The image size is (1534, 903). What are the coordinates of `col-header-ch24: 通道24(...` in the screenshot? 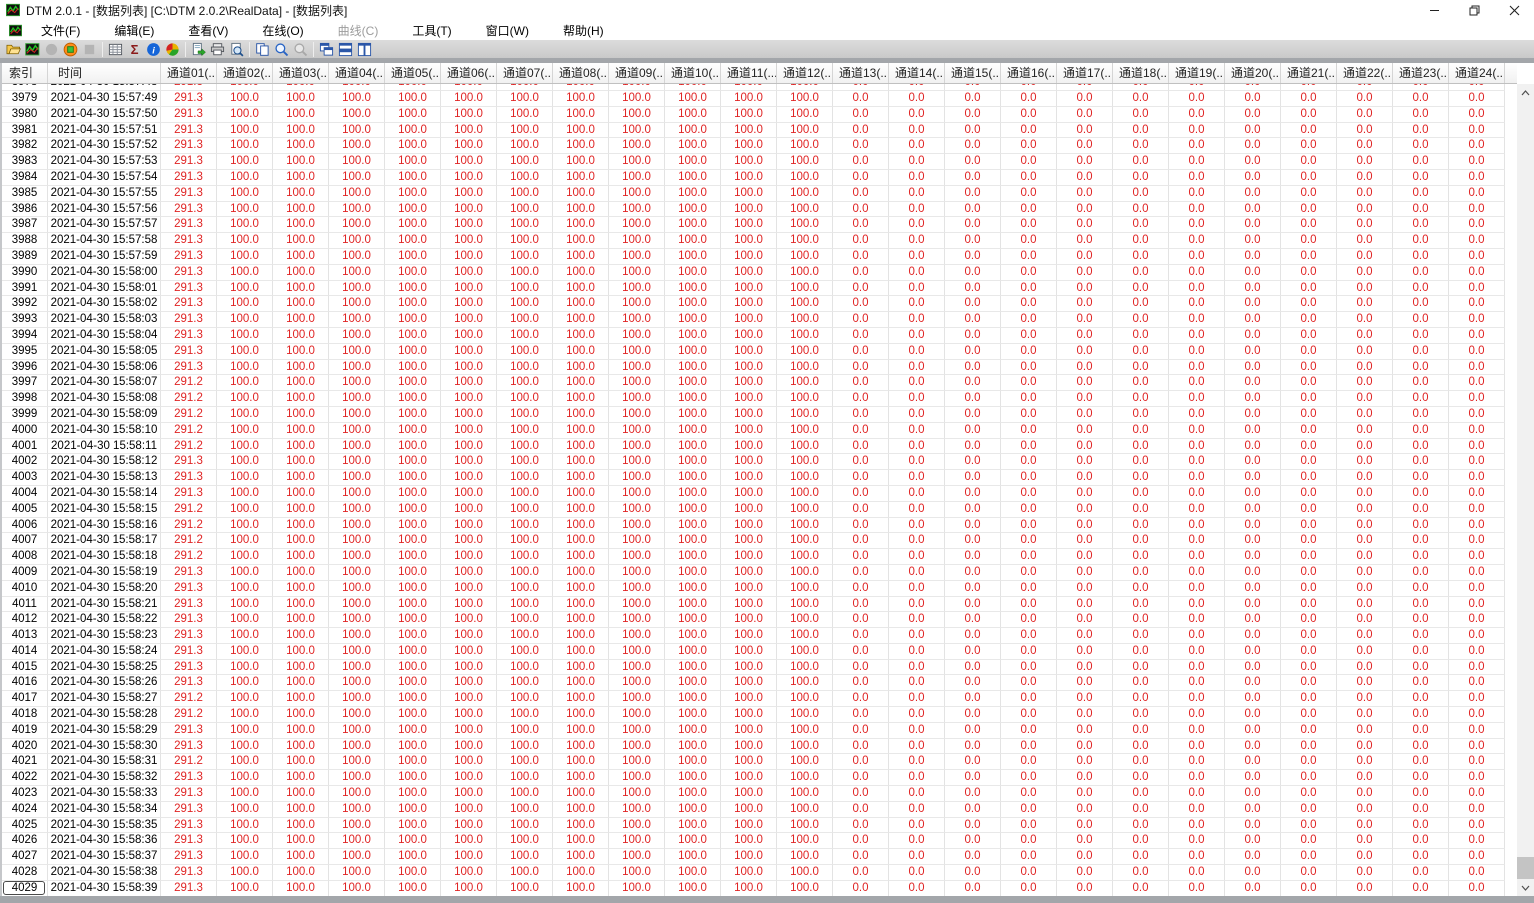 It's located at (1477, 73).